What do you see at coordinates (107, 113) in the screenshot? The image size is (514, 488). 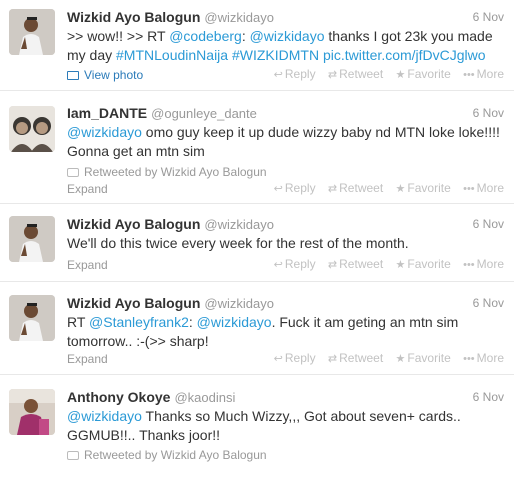 I see `tweet-fullname: Iam_DANTE` at bounding box center [107, 113].